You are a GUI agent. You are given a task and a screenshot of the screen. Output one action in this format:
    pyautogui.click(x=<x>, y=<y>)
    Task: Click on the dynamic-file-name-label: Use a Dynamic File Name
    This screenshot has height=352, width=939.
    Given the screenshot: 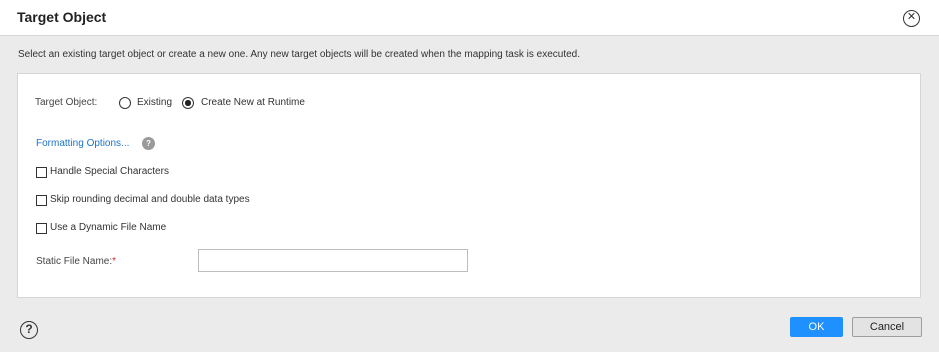 What is the action you would take?
    pyautogui.click(x=108, y=227)
    